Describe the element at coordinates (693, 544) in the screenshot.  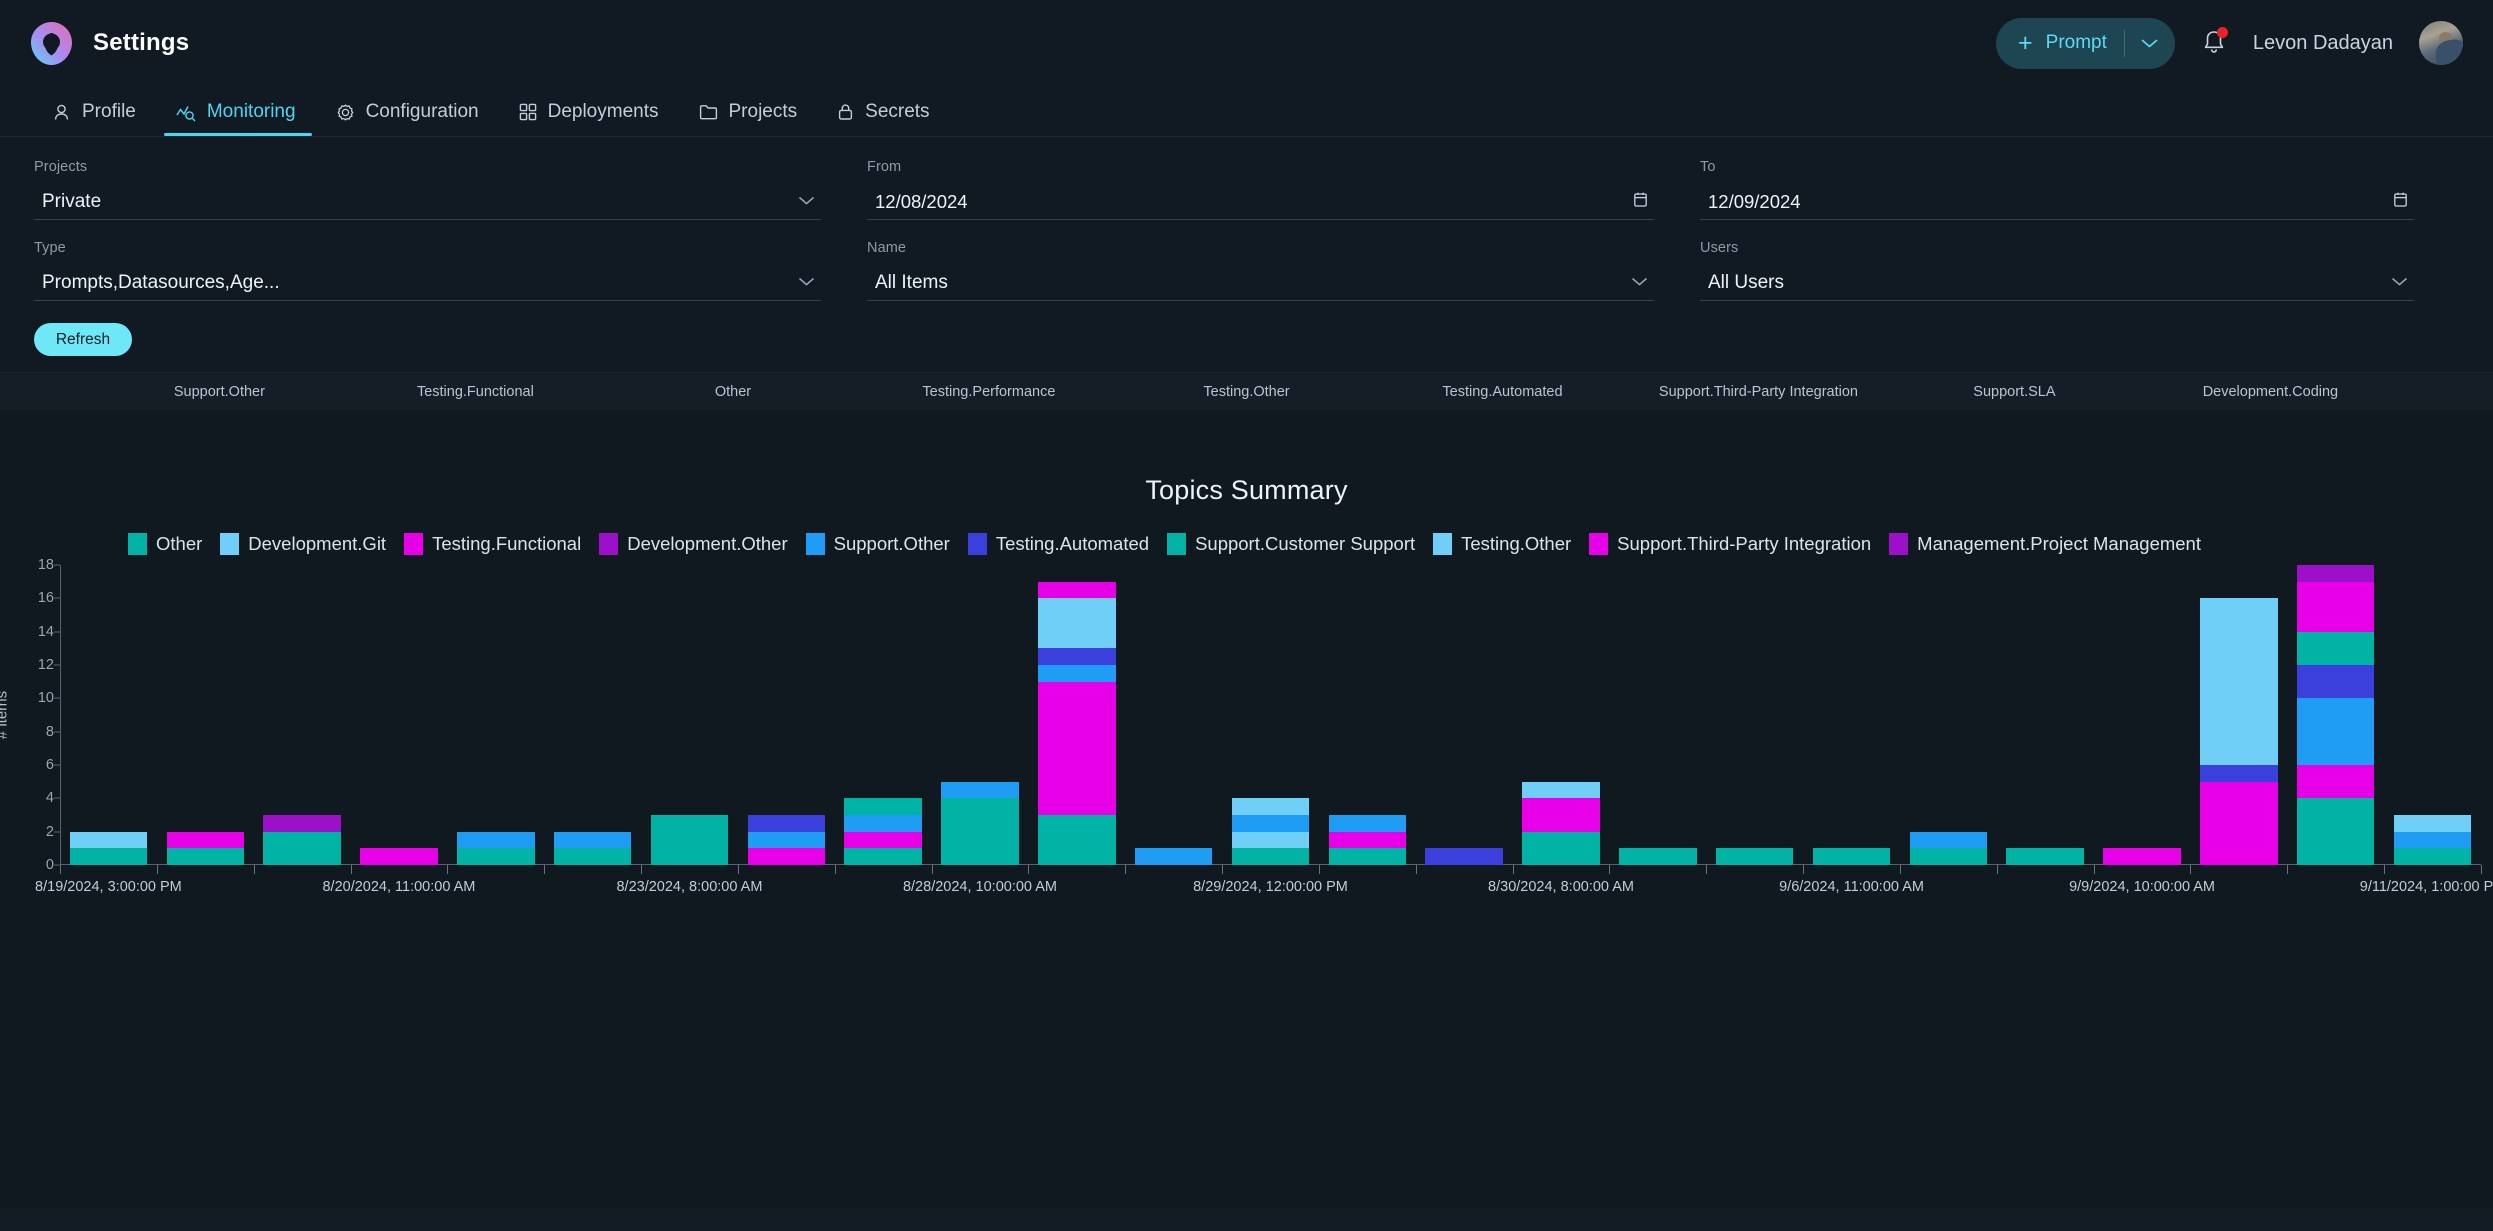
I see `legend-item: Development.Other` at that location.